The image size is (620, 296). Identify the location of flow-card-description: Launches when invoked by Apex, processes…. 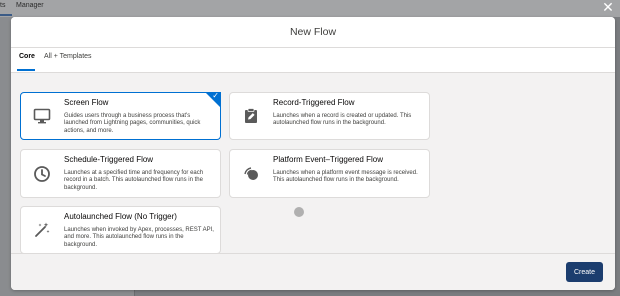
(139, 237).